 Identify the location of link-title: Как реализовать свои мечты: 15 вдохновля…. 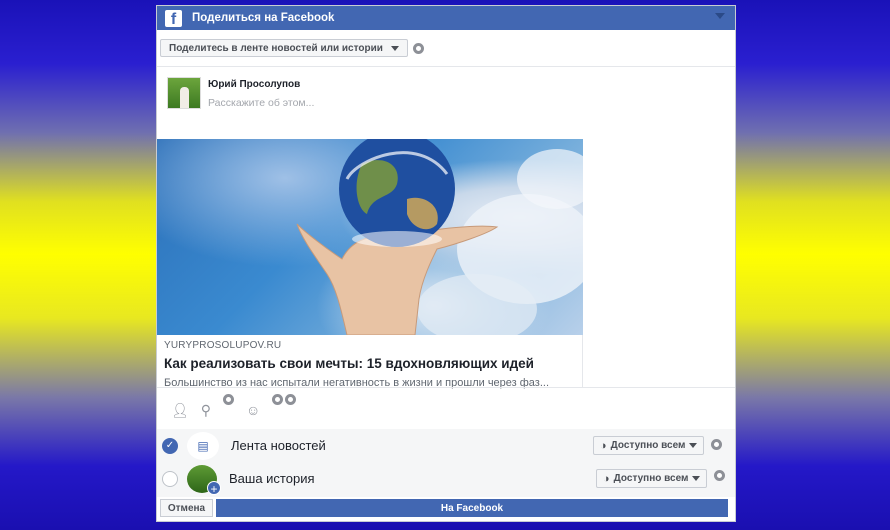
(349, 363).